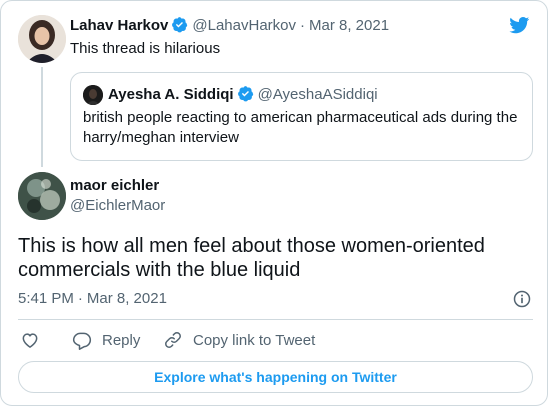  Describe the element at coordinates (114, 186) in the screenshot. I see `author-name: maor eichler` at that location.